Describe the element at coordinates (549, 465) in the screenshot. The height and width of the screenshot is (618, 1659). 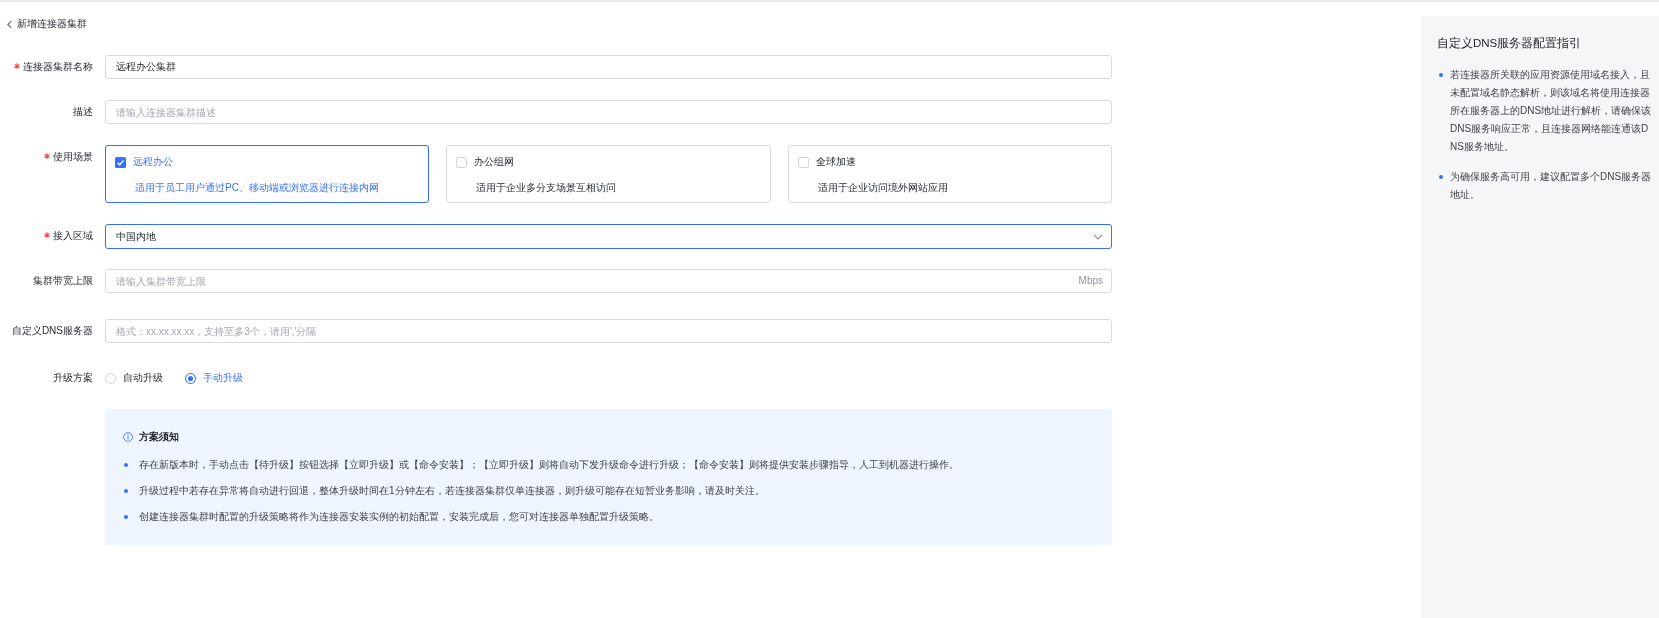
I see `notice-text: 存在新版本时，手动点击【待升级】按钮选择【立即升级】或【命令安装】；【立即升级】则将自动下发升级命令进行升级；【命令安装】则将提供安装步骤指导，人工到机器进行操作。` at that location.